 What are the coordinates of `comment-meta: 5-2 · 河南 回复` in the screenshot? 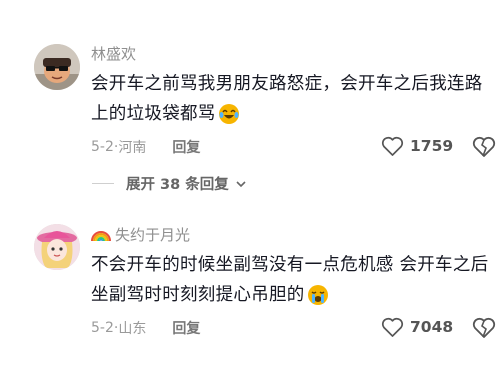 It's located at (146, 147).